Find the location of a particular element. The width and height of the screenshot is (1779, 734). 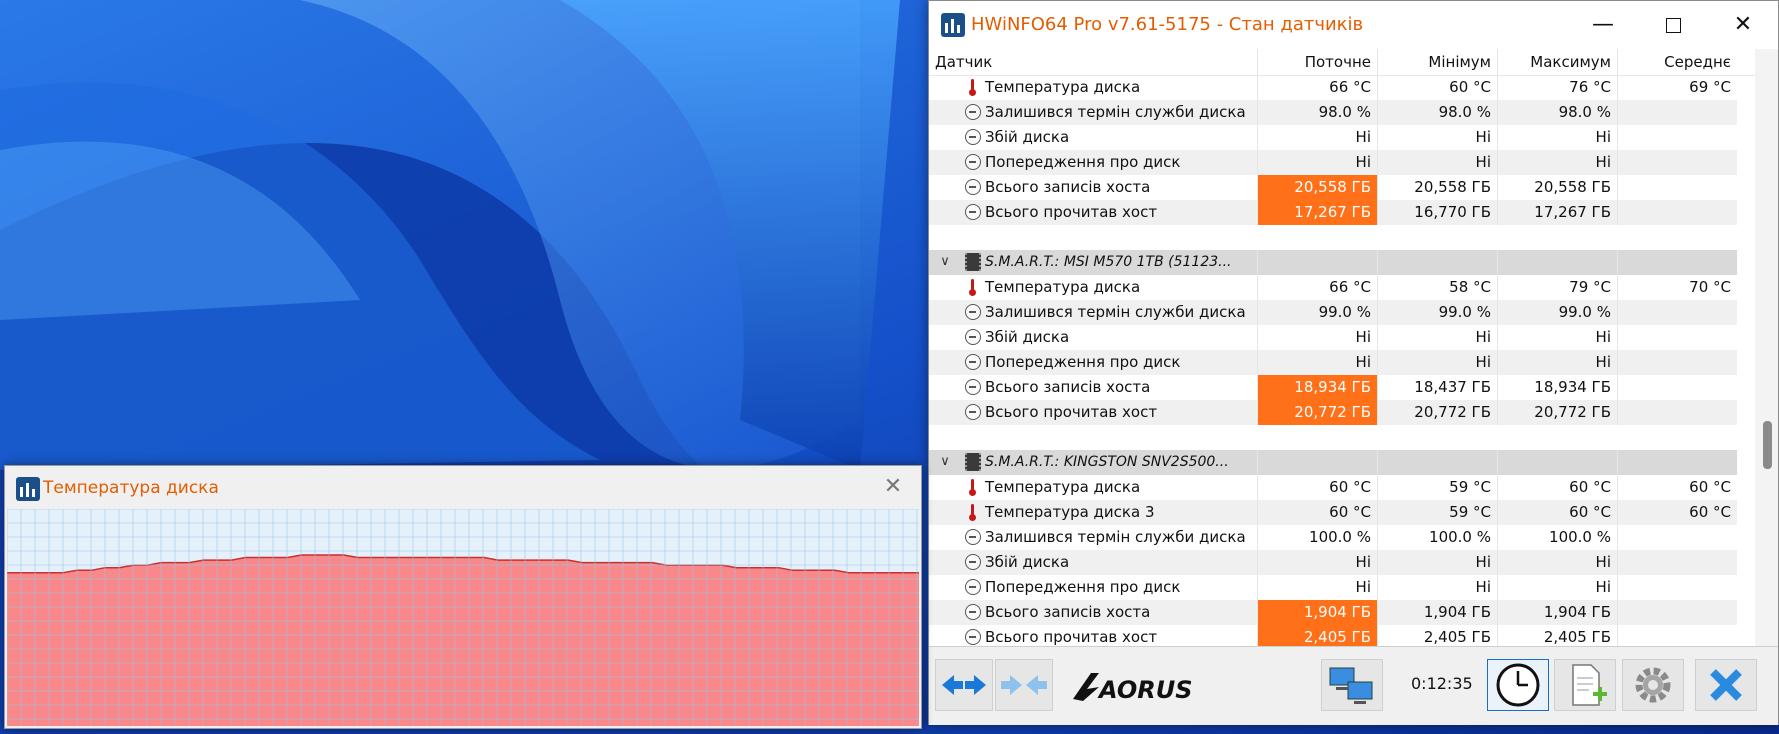

current-value: 100.0 % is located at coordinates (1317, 537).